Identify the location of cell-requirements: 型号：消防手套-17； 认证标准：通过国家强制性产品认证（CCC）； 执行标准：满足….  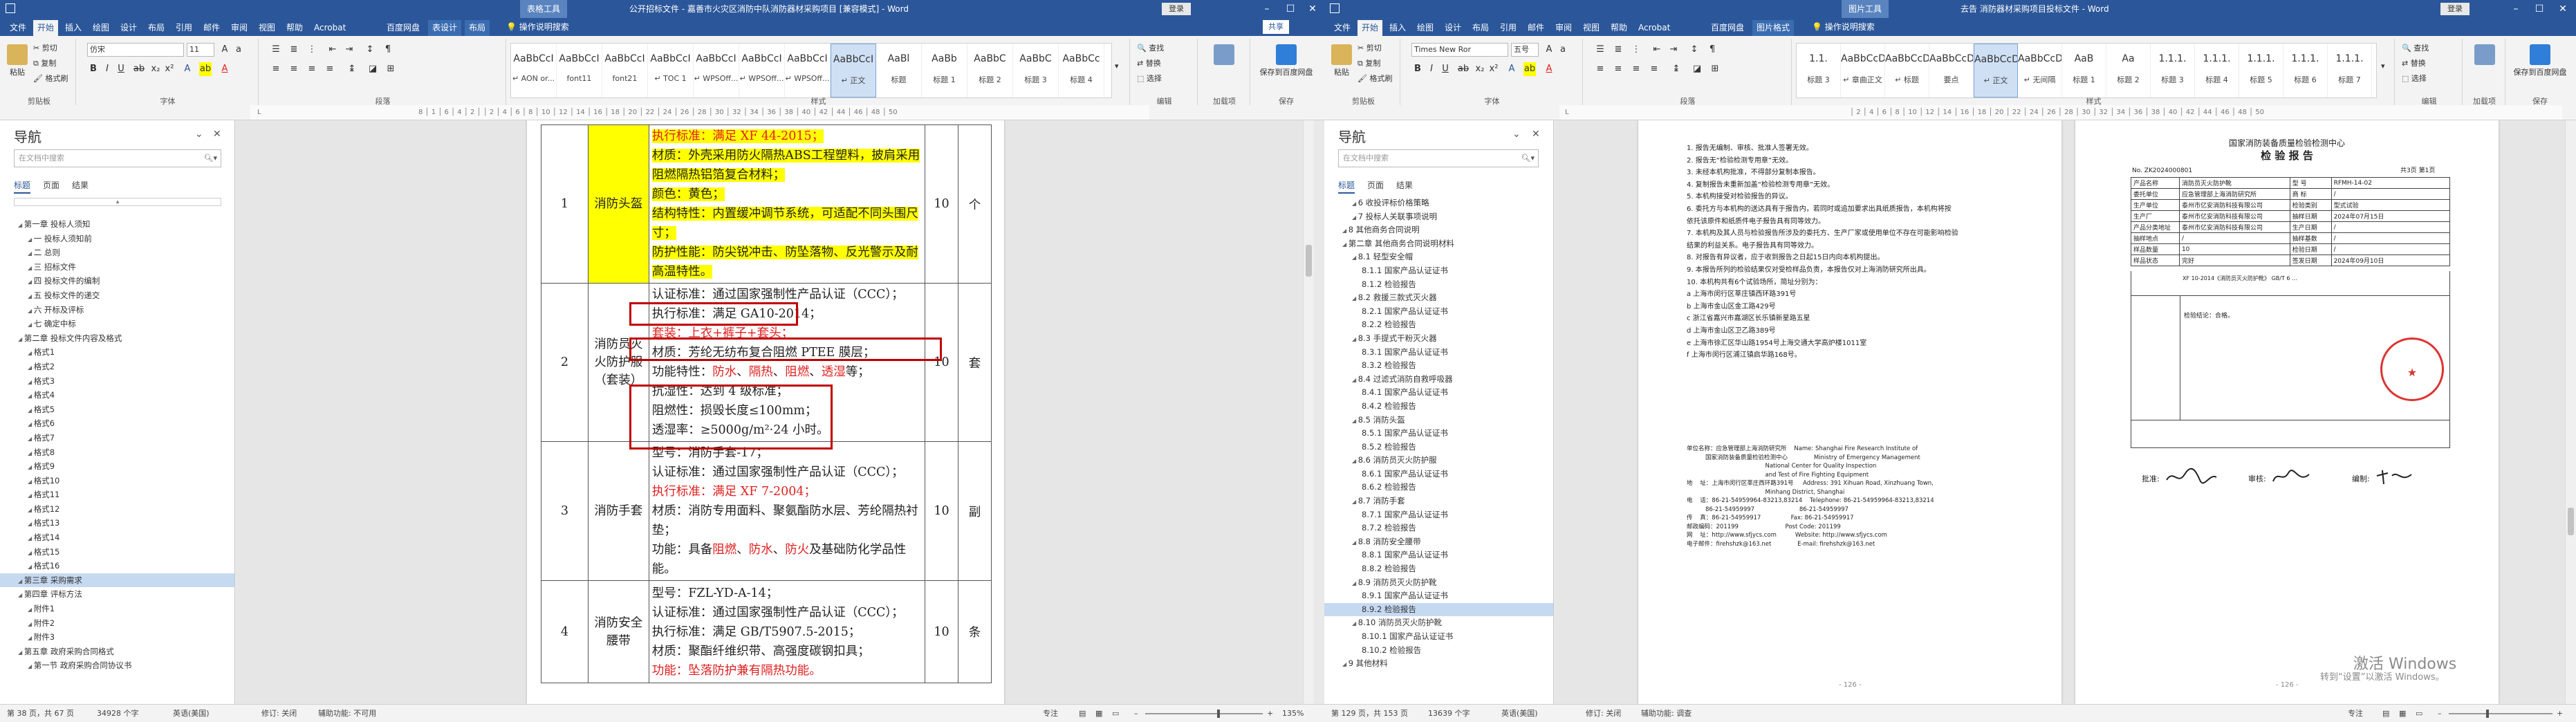
(787, 511).